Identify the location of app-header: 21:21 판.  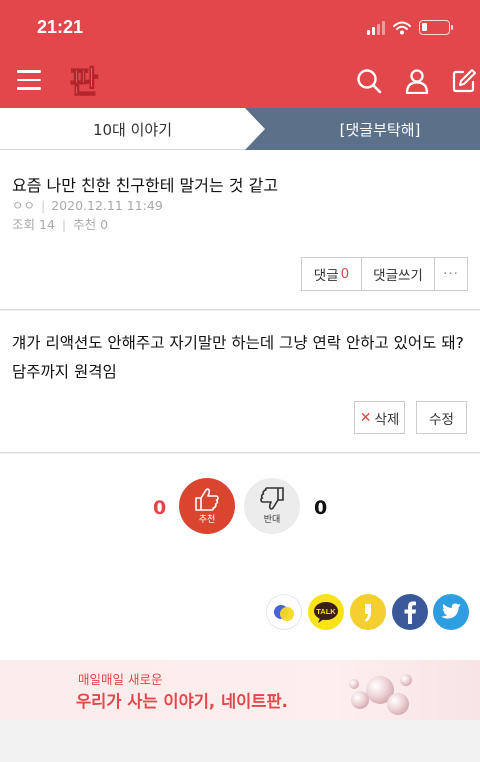
(240, 54).